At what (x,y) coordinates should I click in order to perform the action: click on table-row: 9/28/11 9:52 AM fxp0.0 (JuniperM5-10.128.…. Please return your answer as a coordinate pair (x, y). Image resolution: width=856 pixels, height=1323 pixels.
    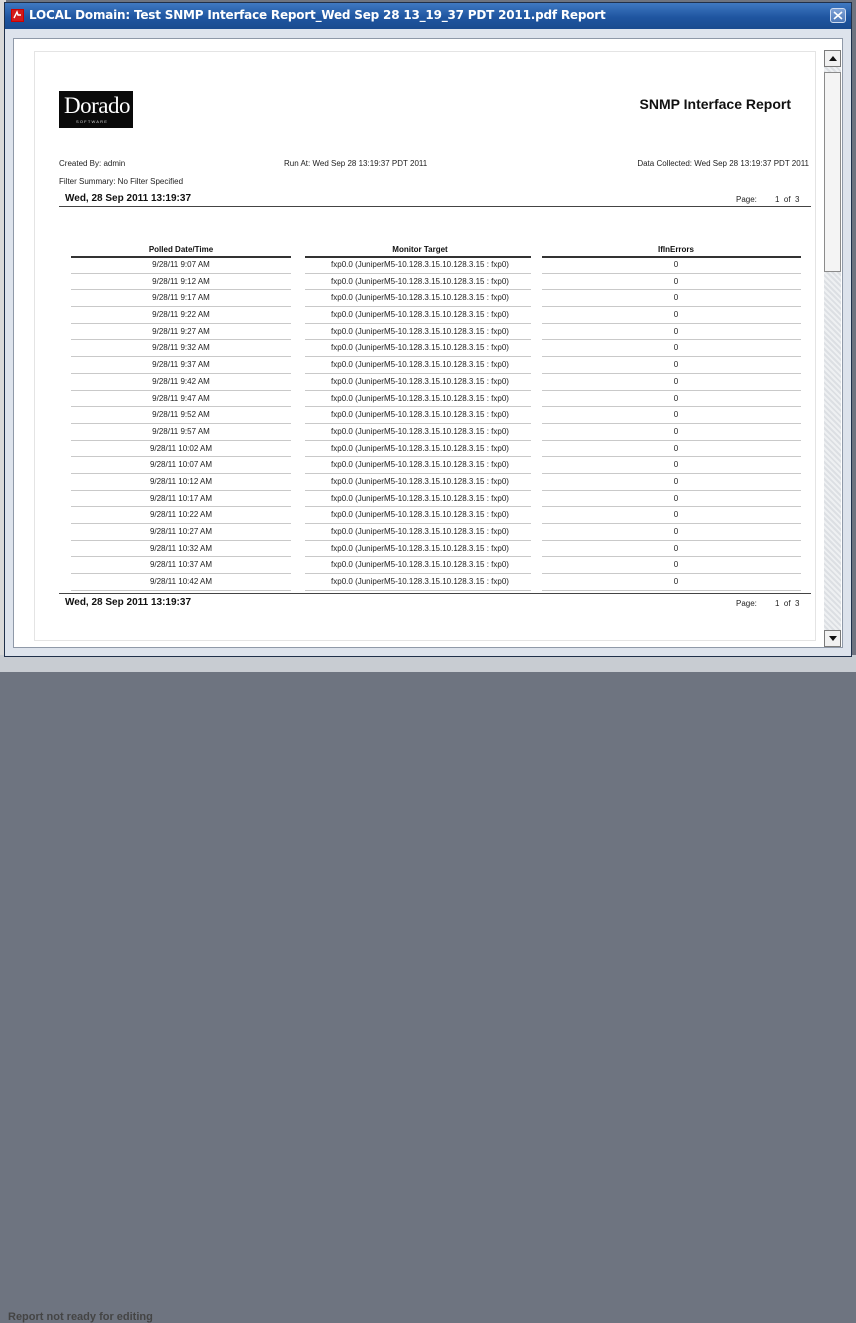
    Looking at the image, I should click on (426, 415).